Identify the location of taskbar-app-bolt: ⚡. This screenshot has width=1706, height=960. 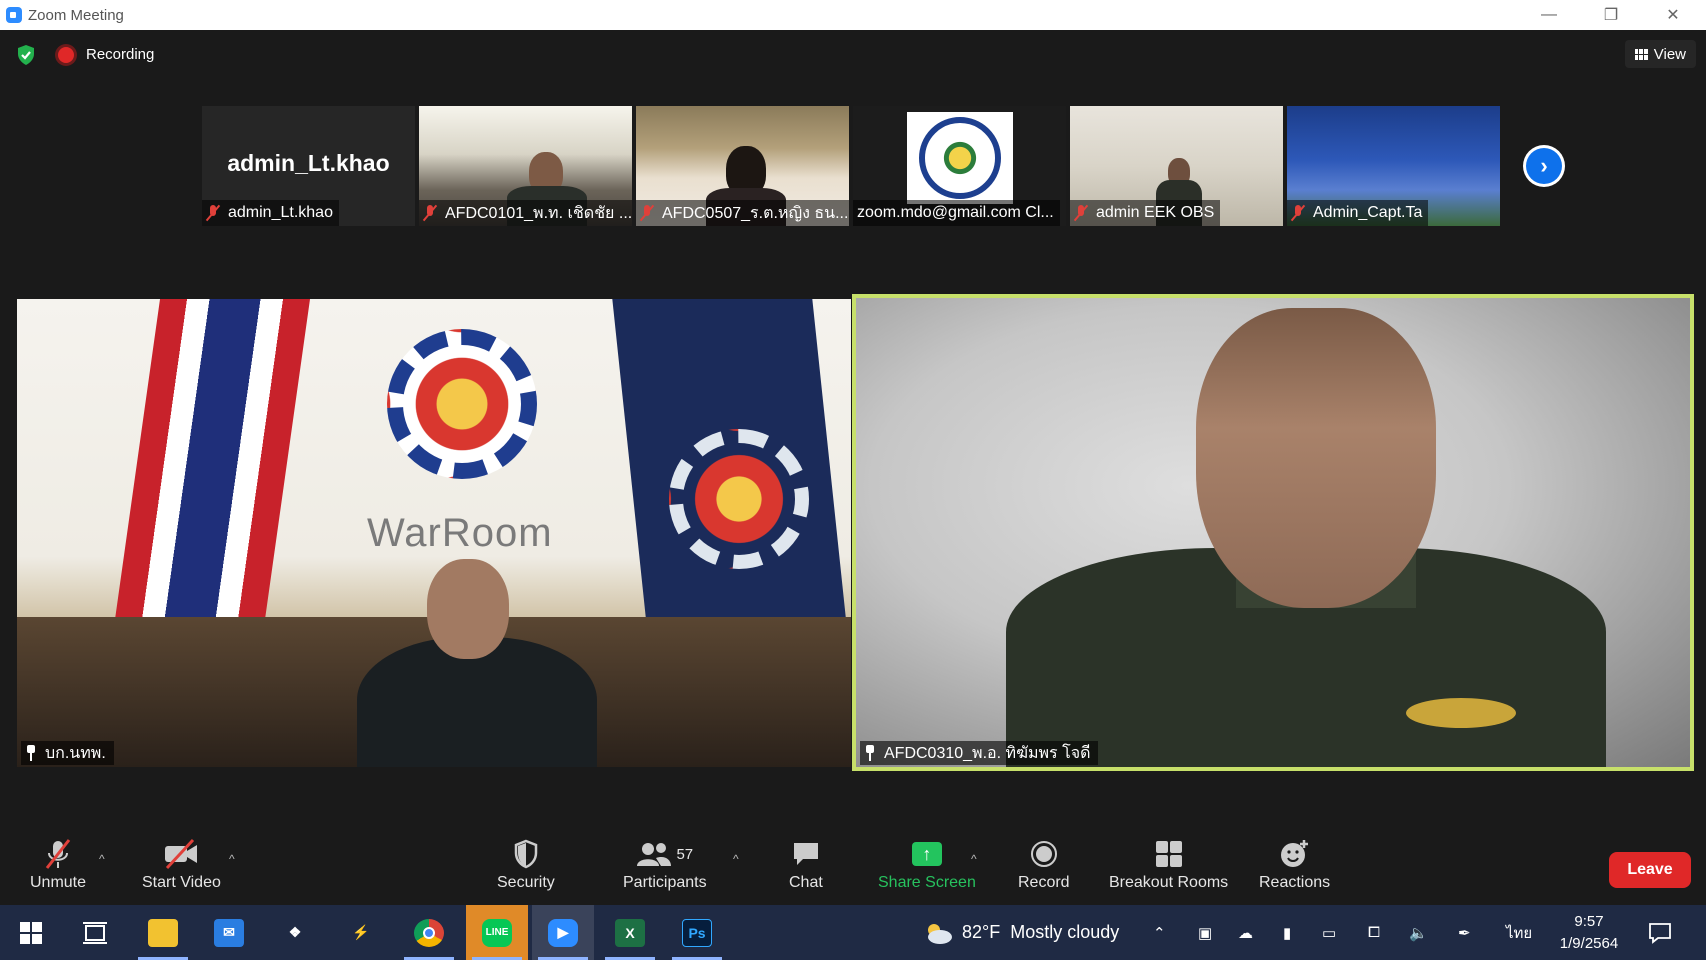
(361, 932).